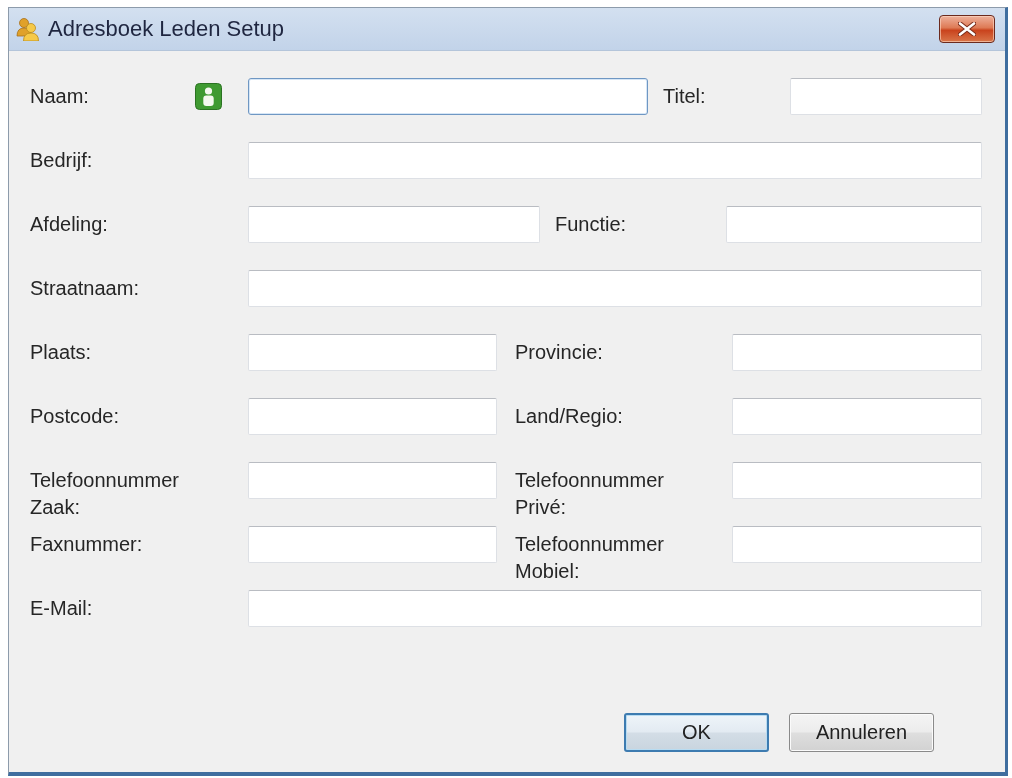  Describe the element at coordinates (684, 96) in the screenshot. I see `field-label: Titel:` at that location.